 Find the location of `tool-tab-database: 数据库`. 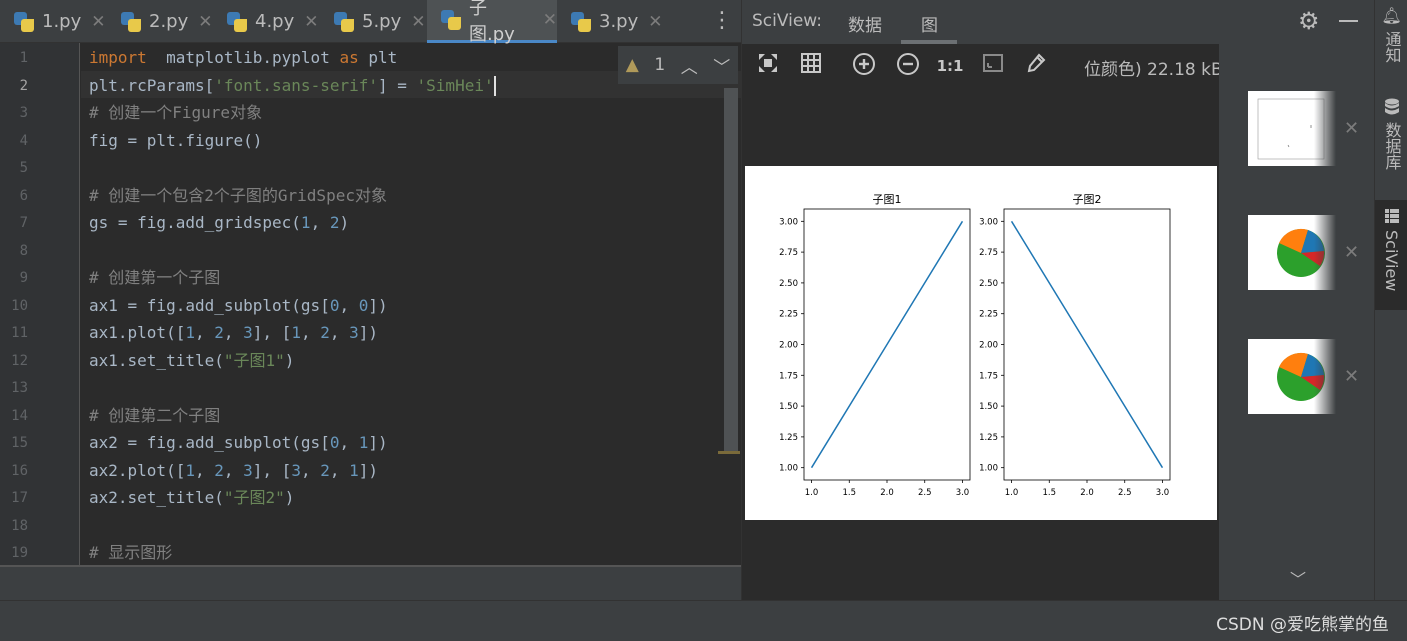

tool-tab-database: 数据库 is located at coordinates (1391, 134).